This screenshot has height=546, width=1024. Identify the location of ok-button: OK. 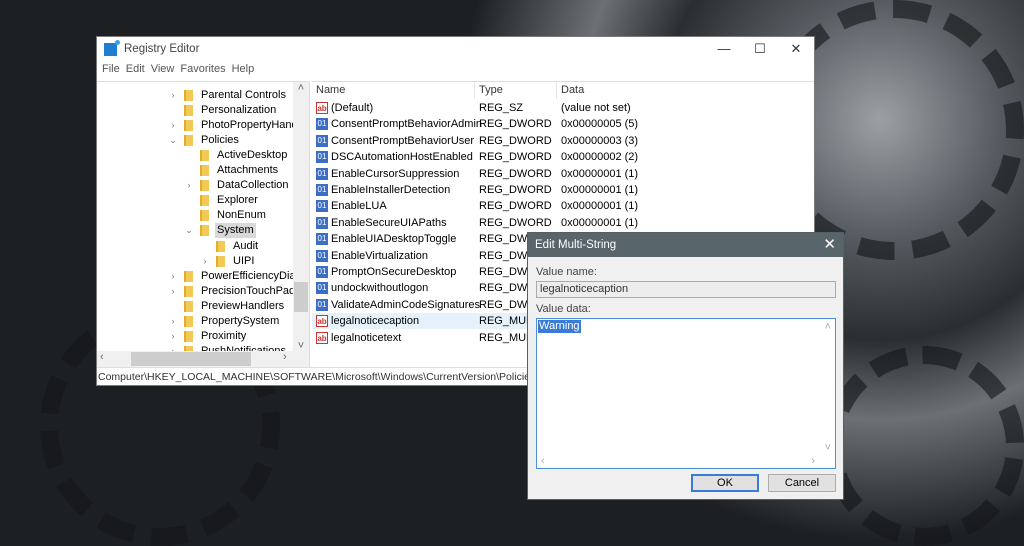
(725, 483).